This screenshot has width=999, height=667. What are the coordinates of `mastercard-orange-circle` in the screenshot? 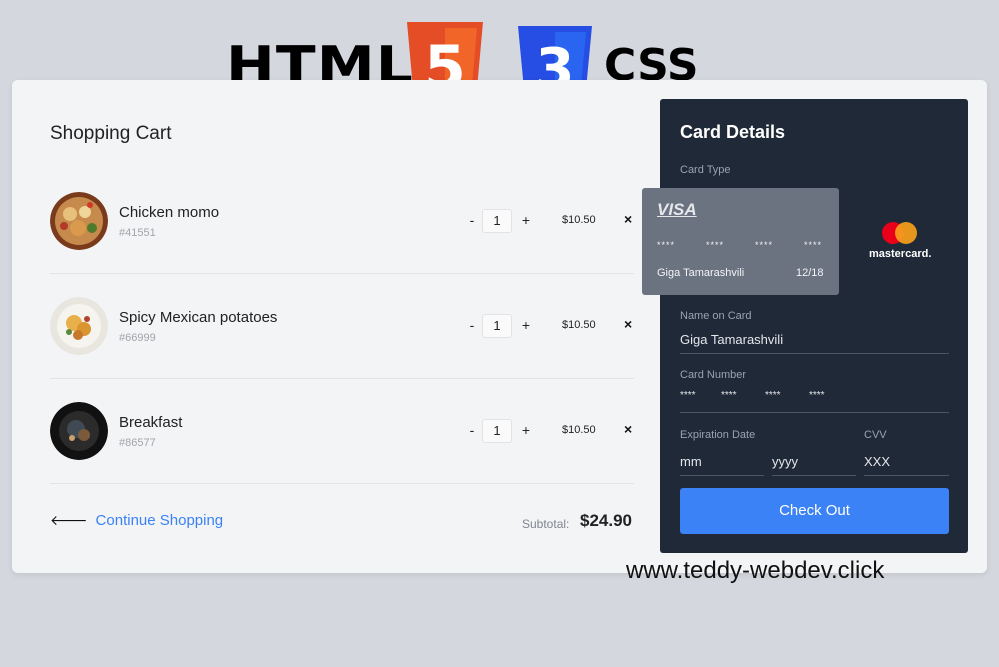 It's located at (906, 233).